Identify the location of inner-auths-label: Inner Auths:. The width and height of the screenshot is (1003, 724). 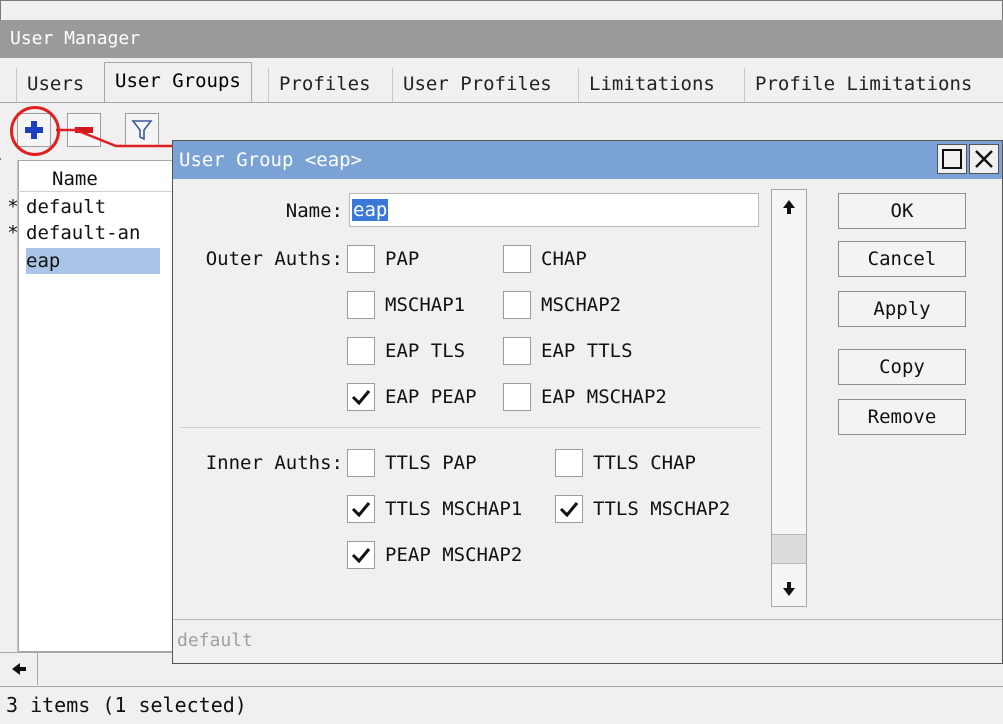
(274, 463).